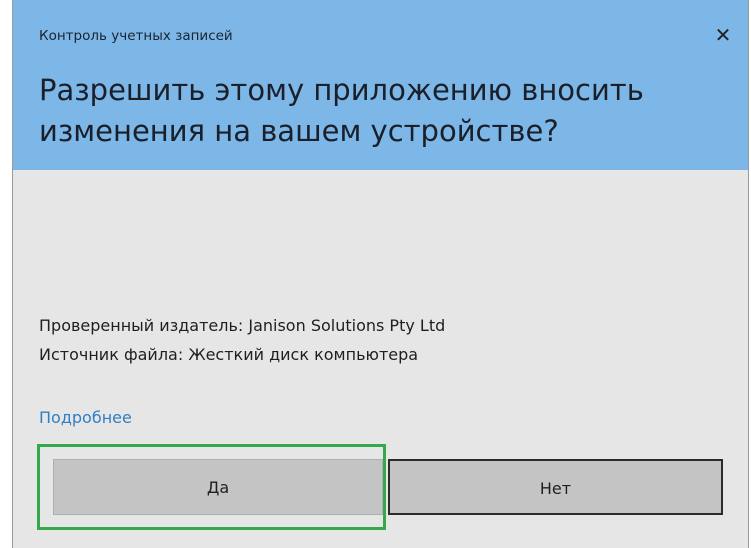 Image resolution: width=751 pixels, height=548 pixels. What do you see at coordinates (229, 354) in the screenshot?
I see `file-source-label: Источник файла: Жесткий диск компьютера` at bounding box center [229, 354].